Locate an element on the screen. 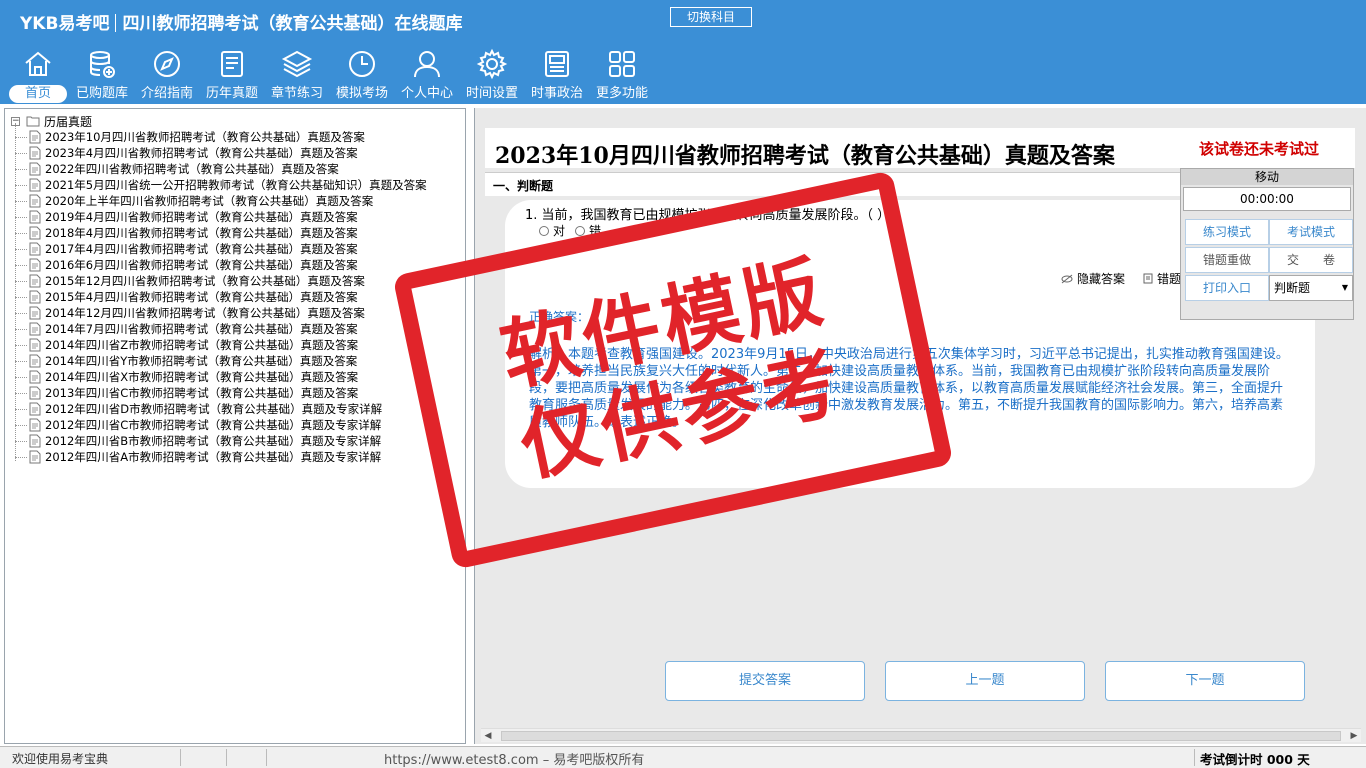 This screenshot has width=1366, height=768. eye-off-icon is located at coordinates (1067, 278).